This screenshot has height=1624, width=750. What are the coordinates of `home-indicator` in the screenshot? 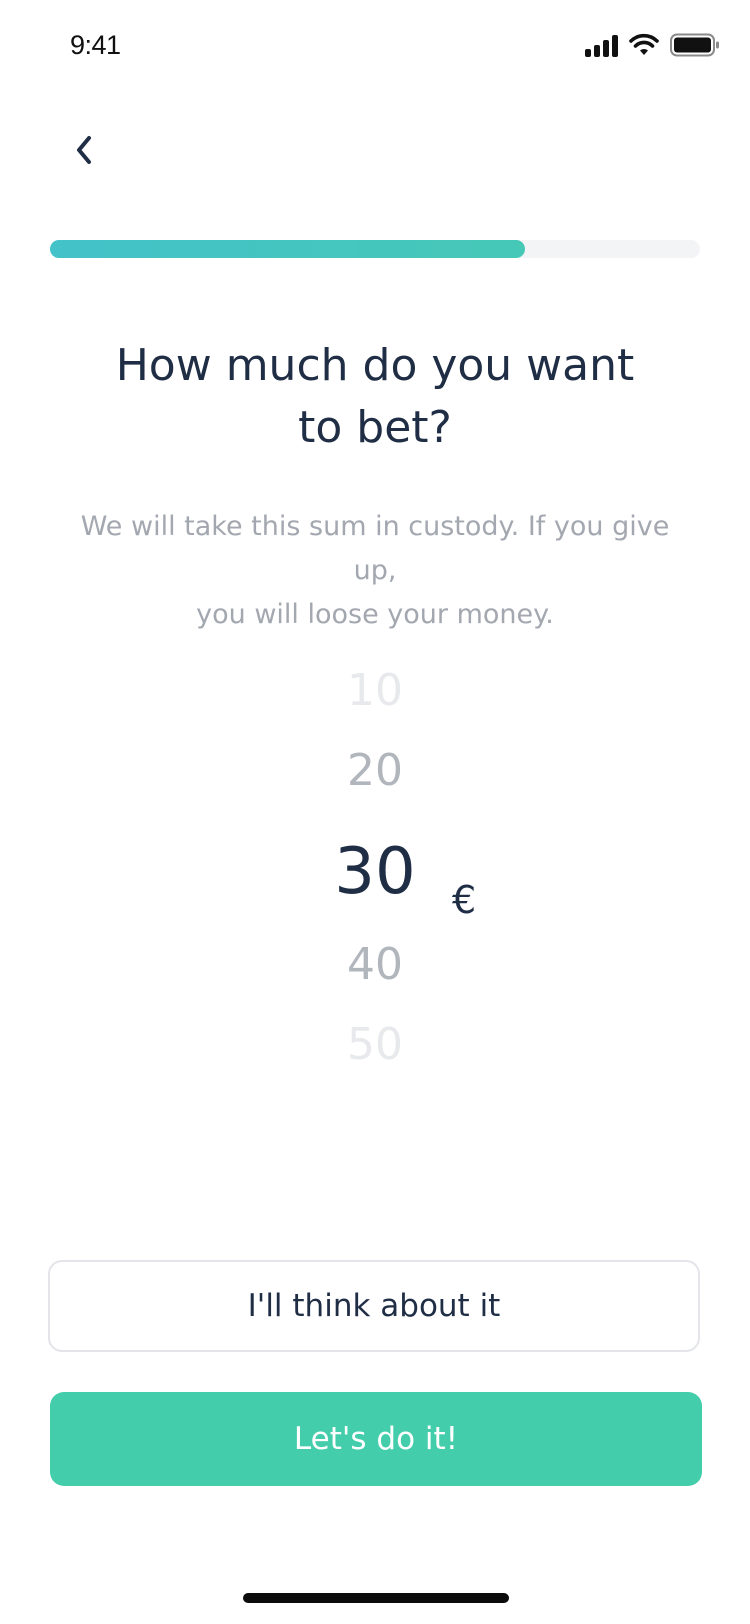 It's located at (376, 1598).